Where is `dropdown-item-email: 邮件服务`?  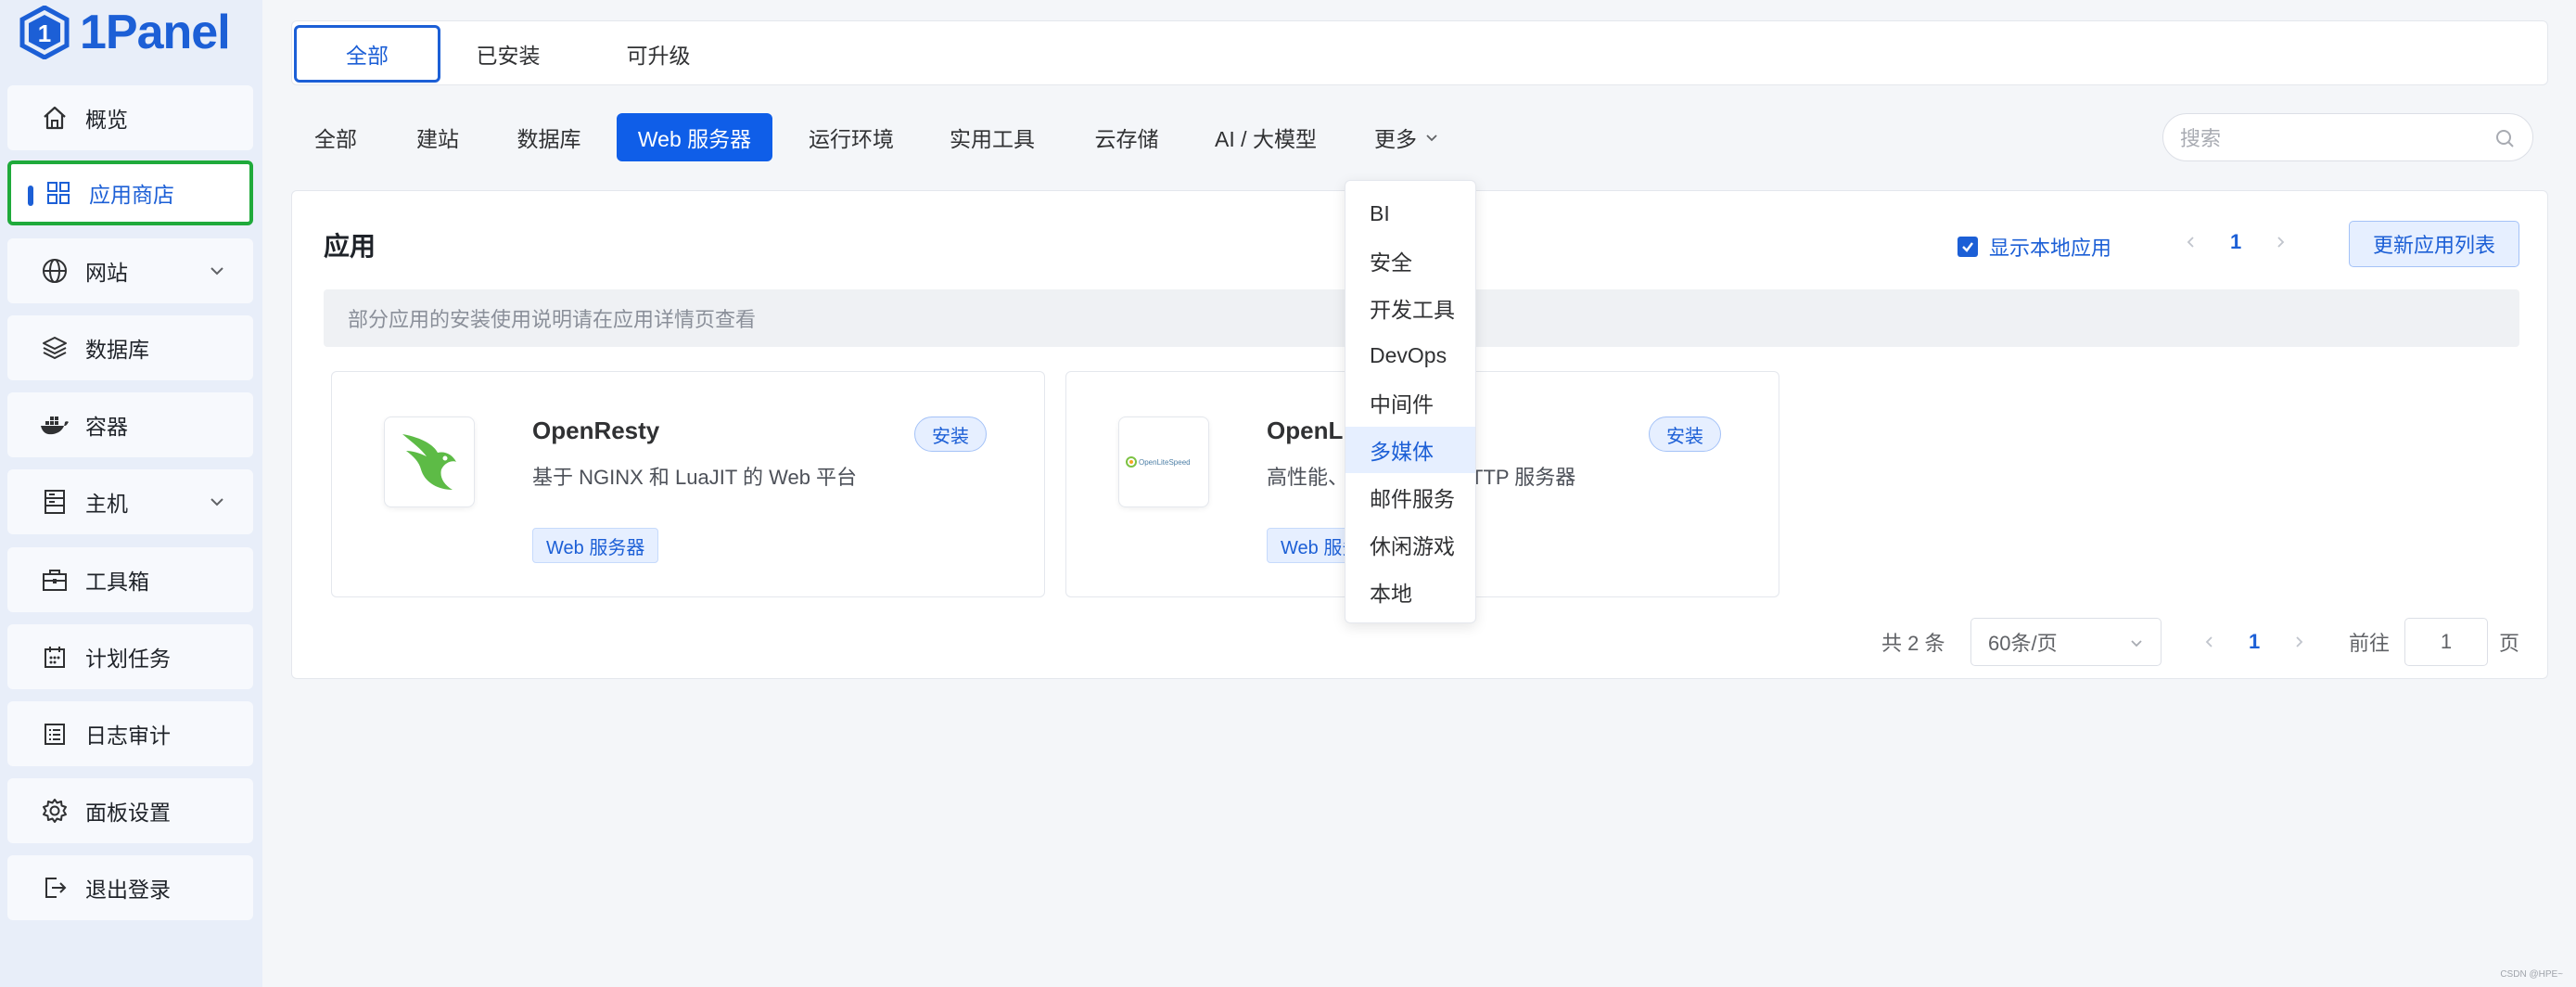 dropdown-item-email: 邮件服务 is located at coordinates (1410, 497).